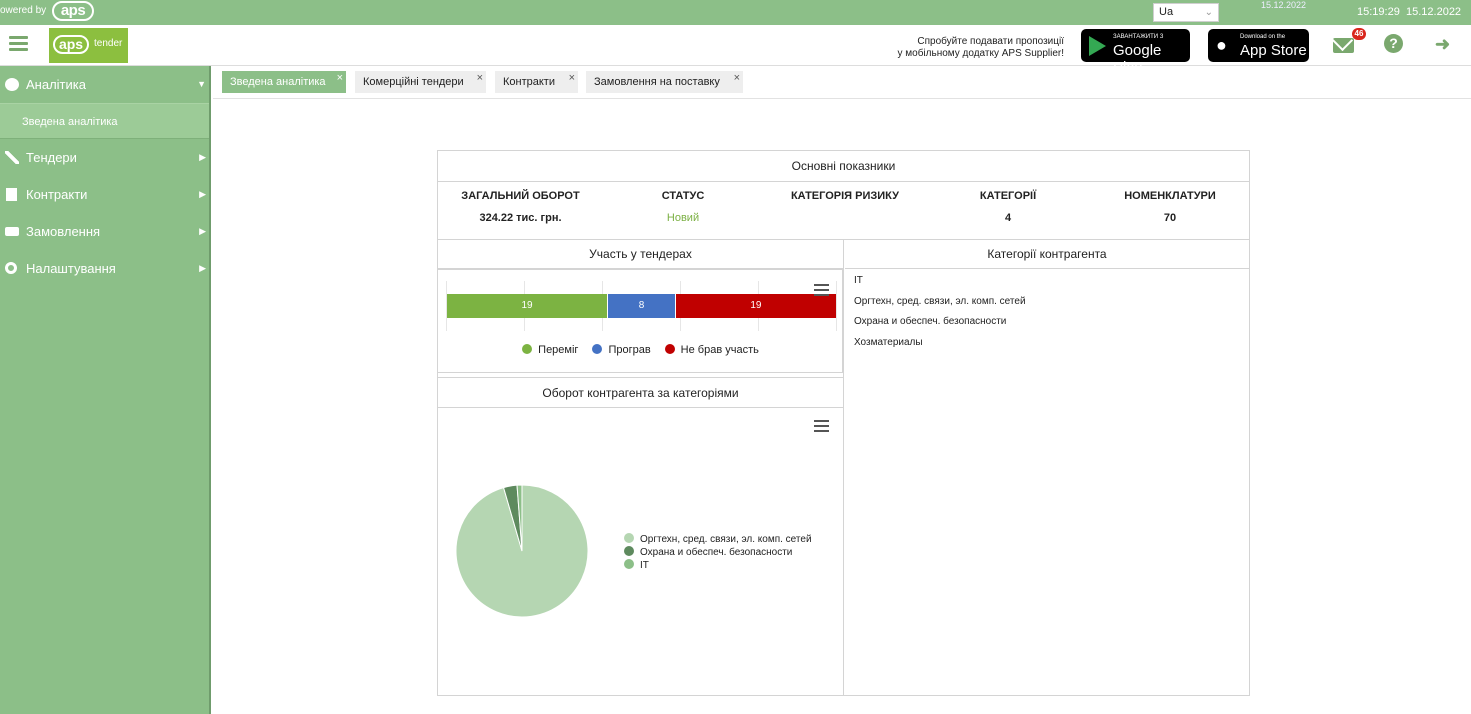  What do you see at coordinates (12, 157) in the screenshot?
I see `gavel-icon` at bounding box center [12, 157].